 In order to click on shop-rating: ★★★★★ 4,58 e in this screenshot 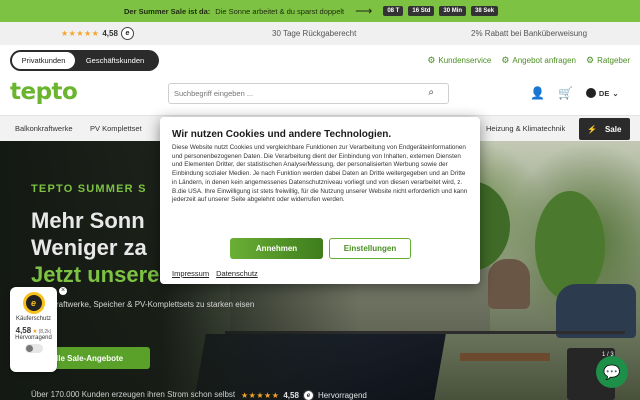, I will do `click(97, 33)`.